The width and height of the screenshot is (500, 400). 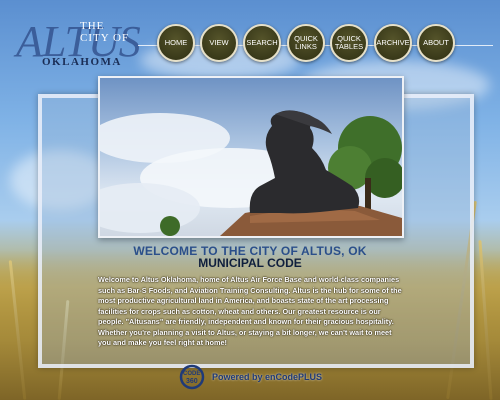 I want to click on code360-logo-icon: CODE 360, so click(x=194, y=377).